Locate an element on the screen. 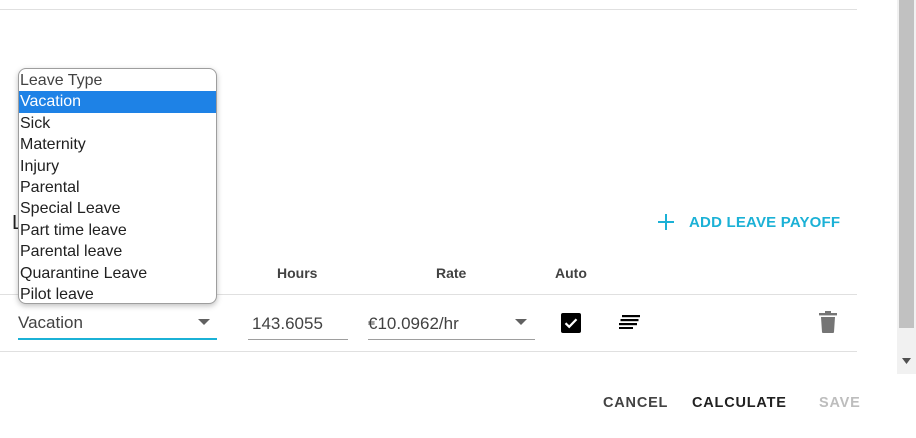 The height and width of the screenshot is (438, 916). leave-type-select: Vacation is located at coordinates (117, 322).